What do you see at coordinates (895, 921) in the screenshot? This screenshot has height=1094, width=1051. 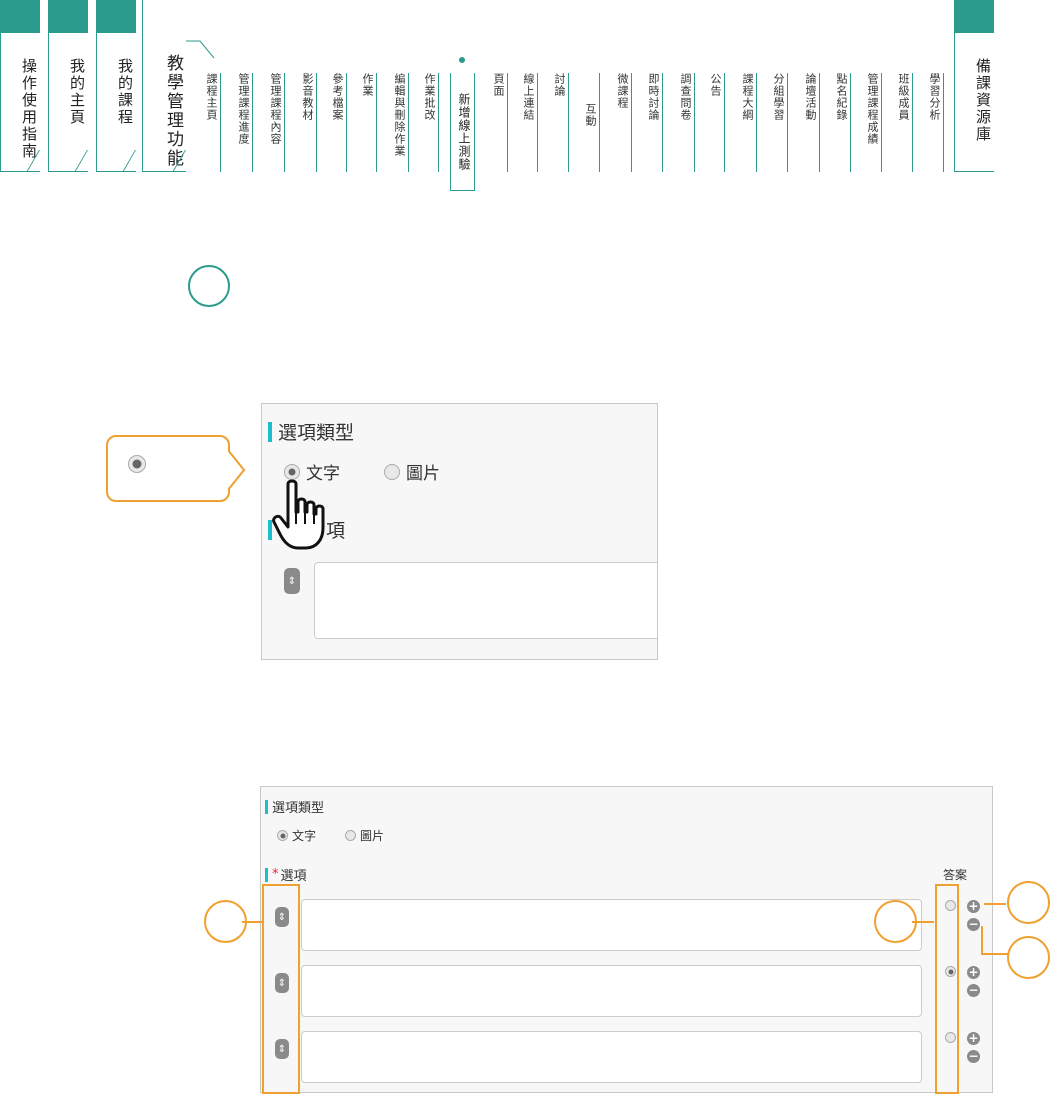 I see `callout-circle-answer` at bounding box center [895, 921].